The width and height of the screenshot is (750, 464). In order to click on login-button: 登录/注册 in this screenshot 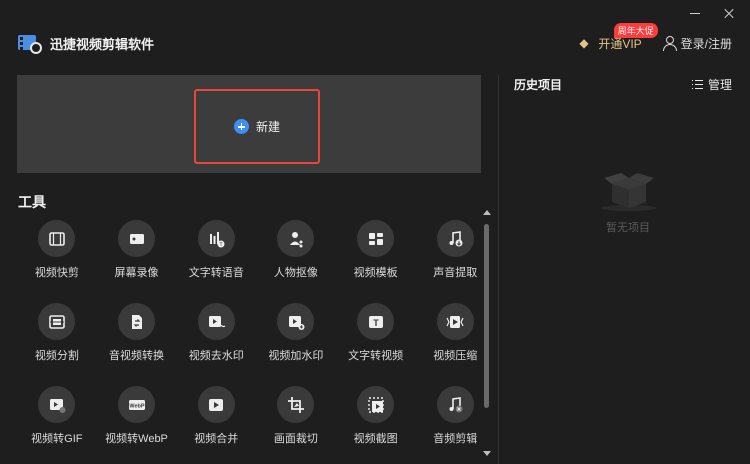, I will do `click(697, 43)`.